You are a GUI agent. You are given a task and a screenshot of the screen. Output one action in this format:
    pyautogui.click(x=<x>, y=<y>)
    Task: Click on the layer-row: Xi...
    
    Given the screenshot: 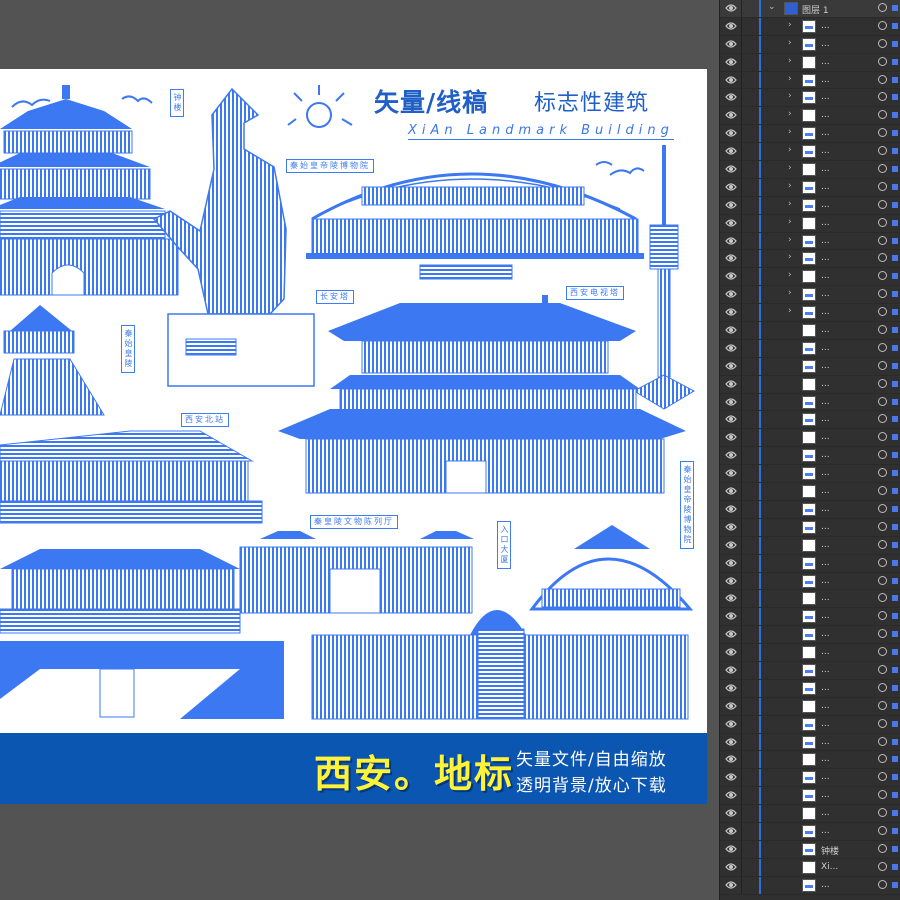 What is the action you would take?
    pyautogui.click(x=810, y=867)
    